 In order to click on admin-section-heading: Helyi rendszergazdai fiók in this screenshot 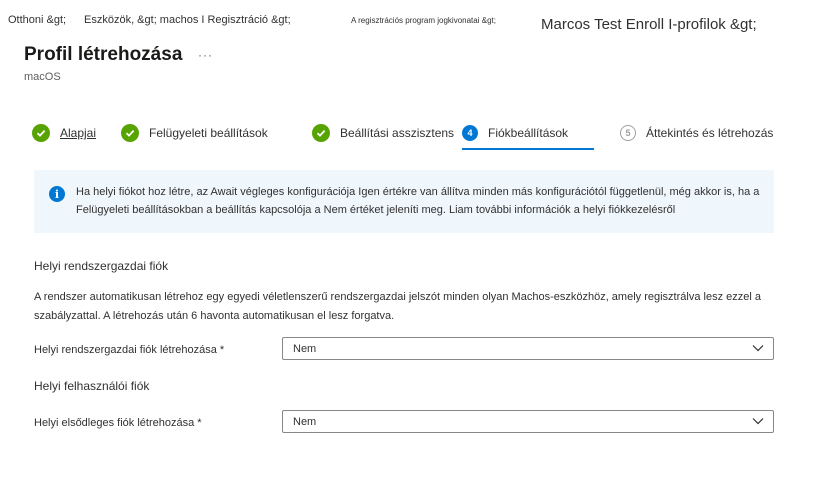, I will do `click(101, 266)`.